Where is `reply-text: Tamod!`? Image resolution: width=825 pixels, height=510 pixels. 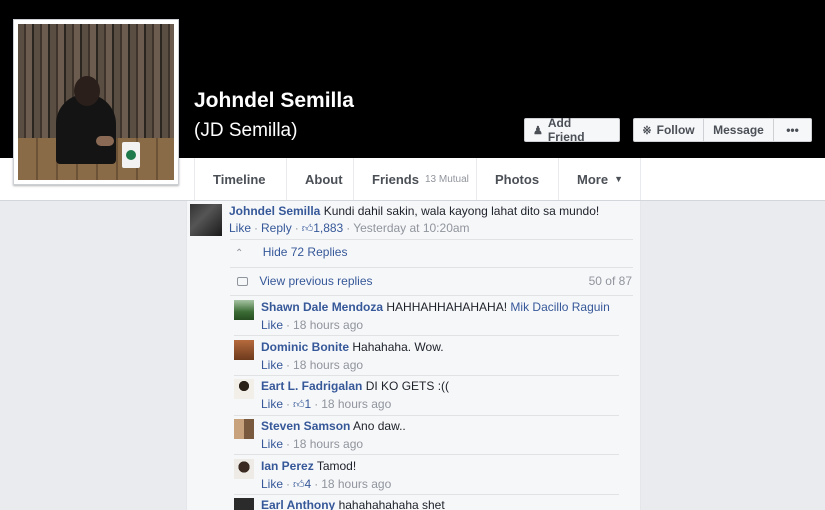
reply-text: Tamod! is located at coordinates (336, 466).